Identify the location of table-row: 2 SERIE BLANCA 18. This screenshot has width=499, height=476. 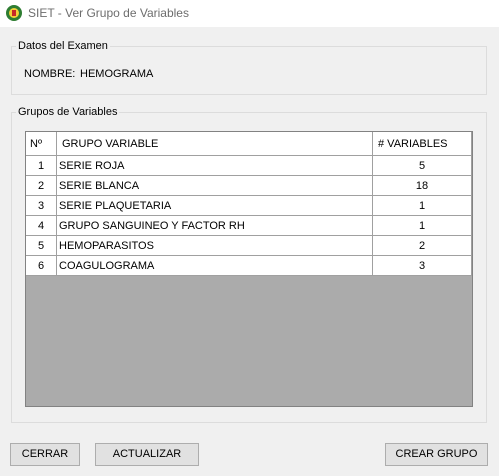
(249, 186).